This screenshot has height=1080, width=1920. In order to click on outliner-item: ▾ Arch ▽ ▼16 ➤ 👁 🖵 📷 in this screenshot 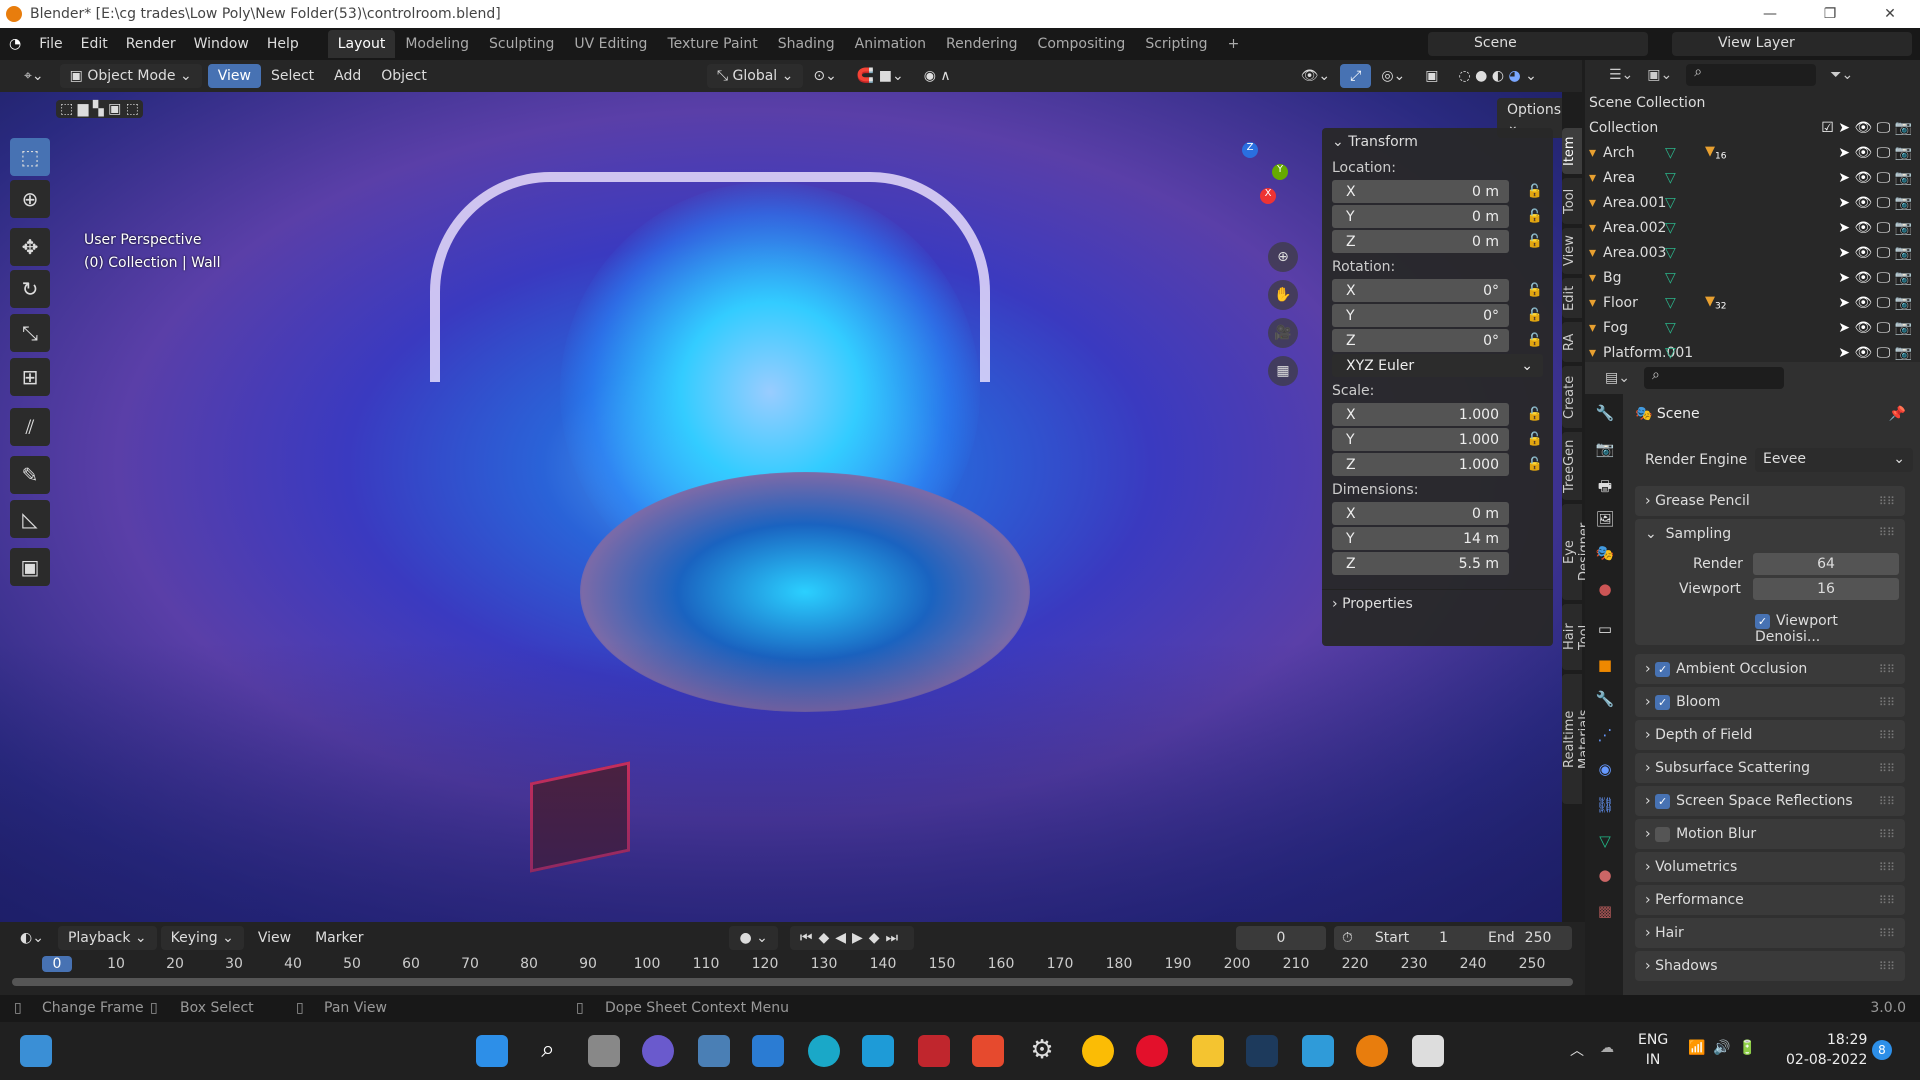, I will do `click(1752, 152)`.